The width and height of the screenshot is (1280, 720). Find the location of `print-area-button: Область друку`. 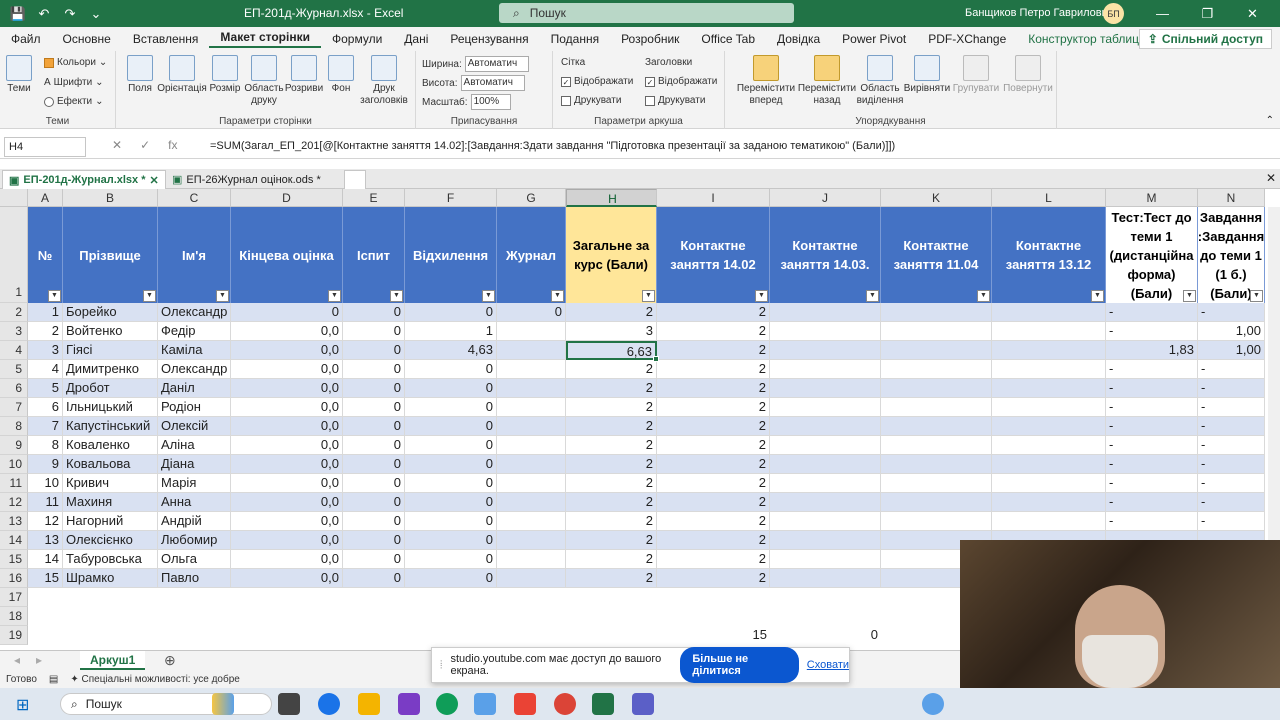

print-area-button: Область друку is located at coordinates (264, 81).